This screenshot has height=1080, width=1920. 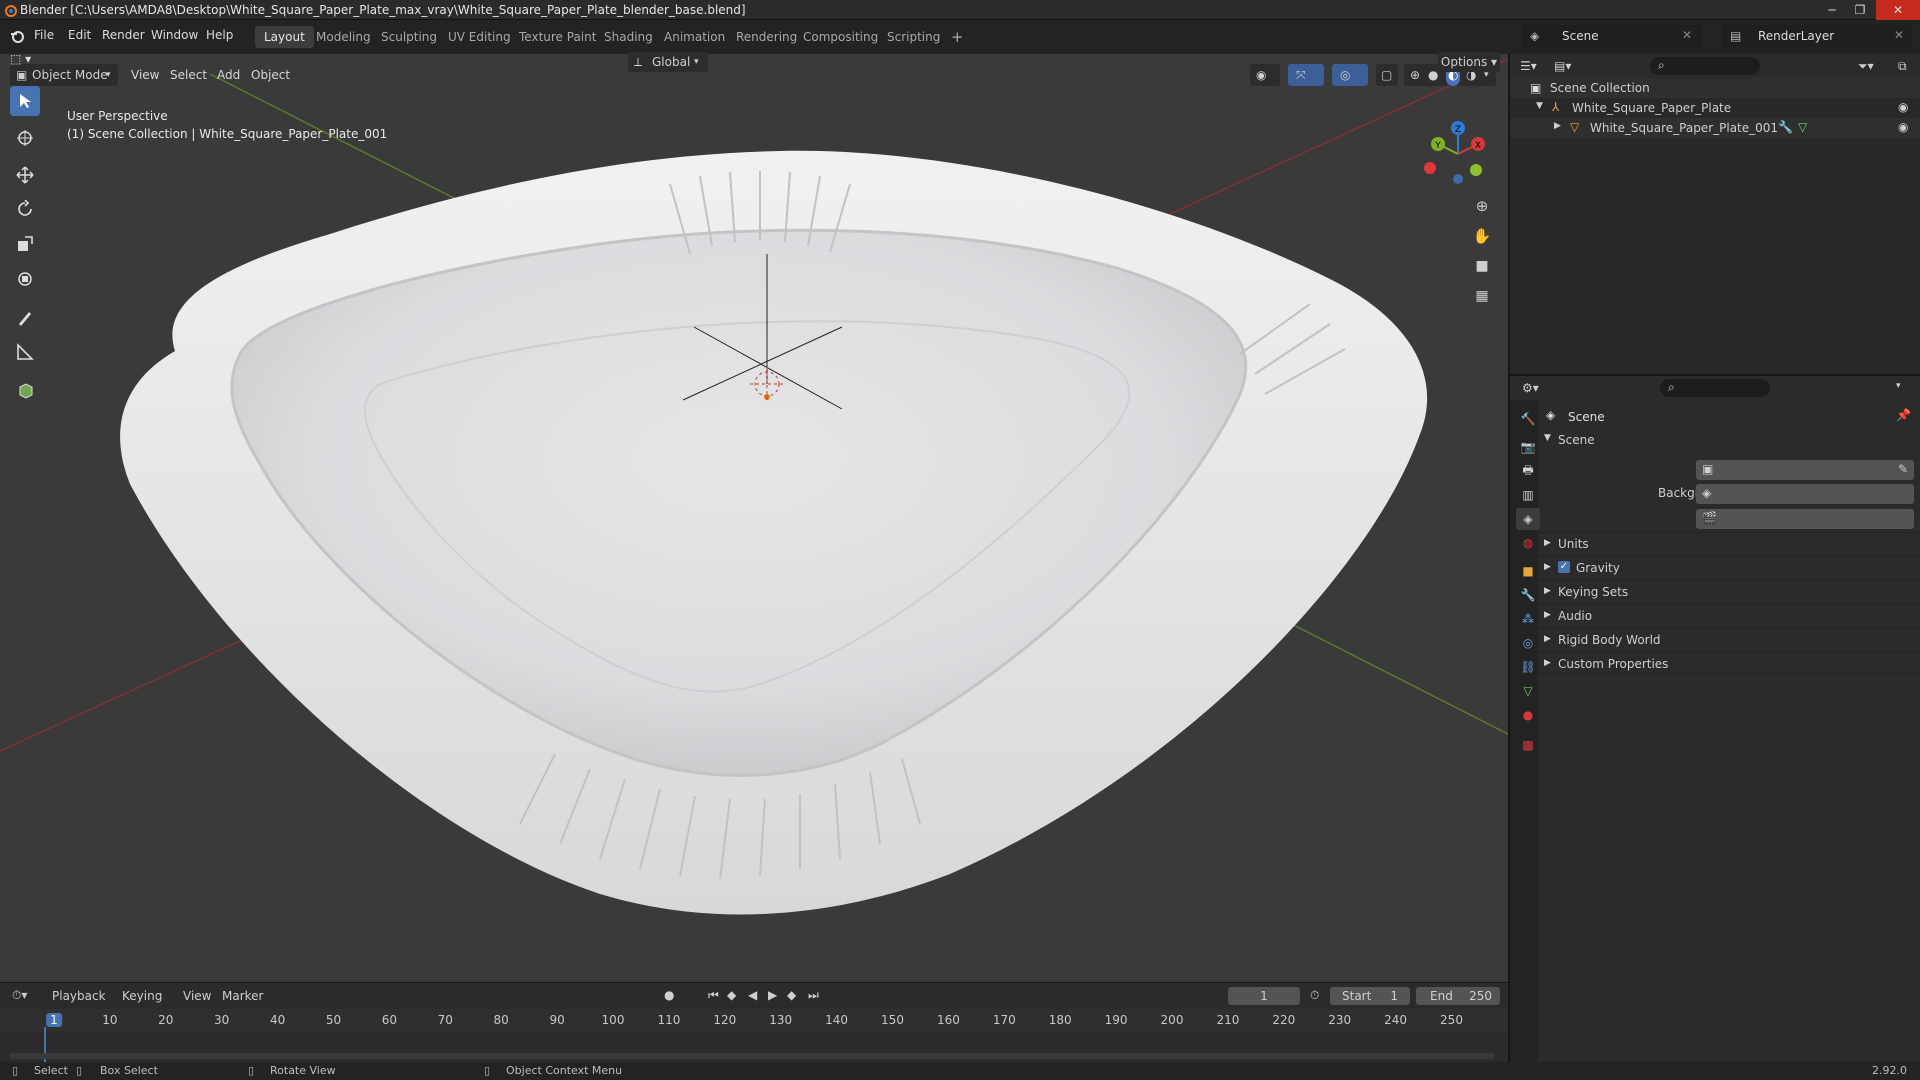 What do you see at coordinates (1528, 495) in the screenshot?
I see `tab-view-layer: ▥` at bounding box center [1528, 495].